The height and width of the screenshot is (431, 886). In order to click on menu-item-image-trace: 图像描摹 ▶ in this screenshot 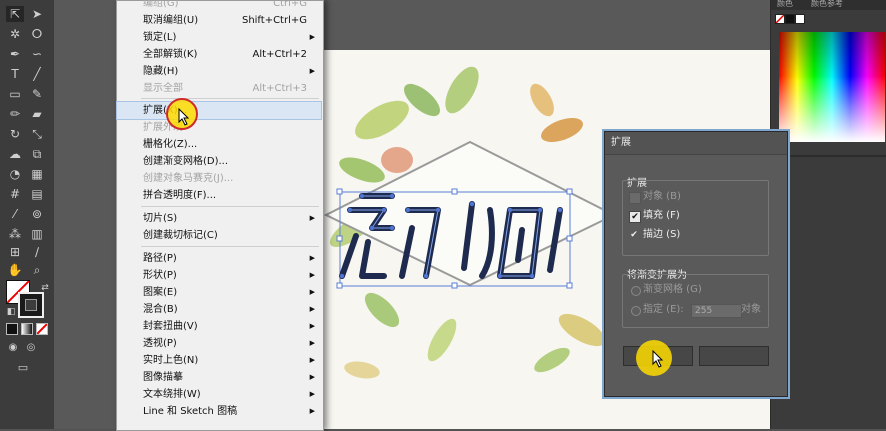, I will do `click(219, 377)`.